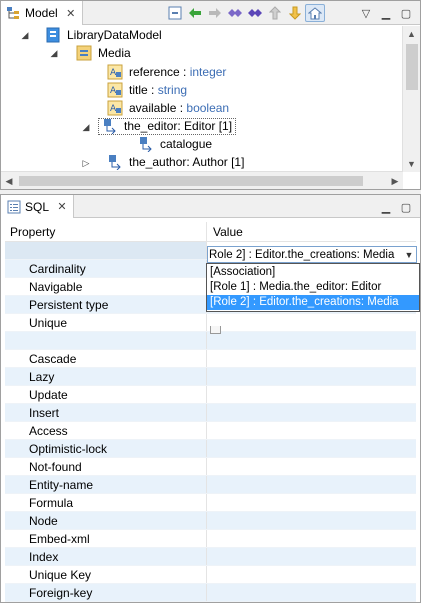  I want to click on model-vertical-scrollbar: ▲ ▼, so click(411, 99).